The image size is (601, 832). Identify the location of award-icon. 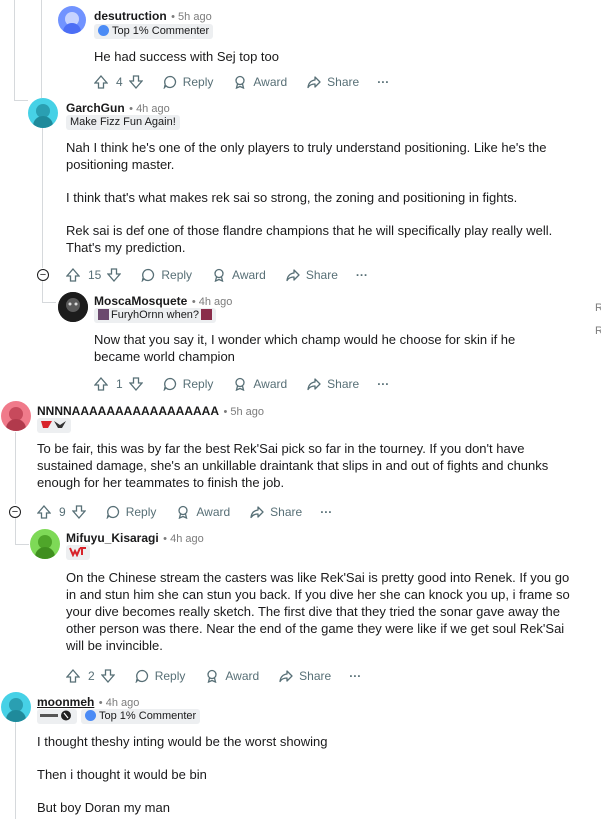
(240, 384).